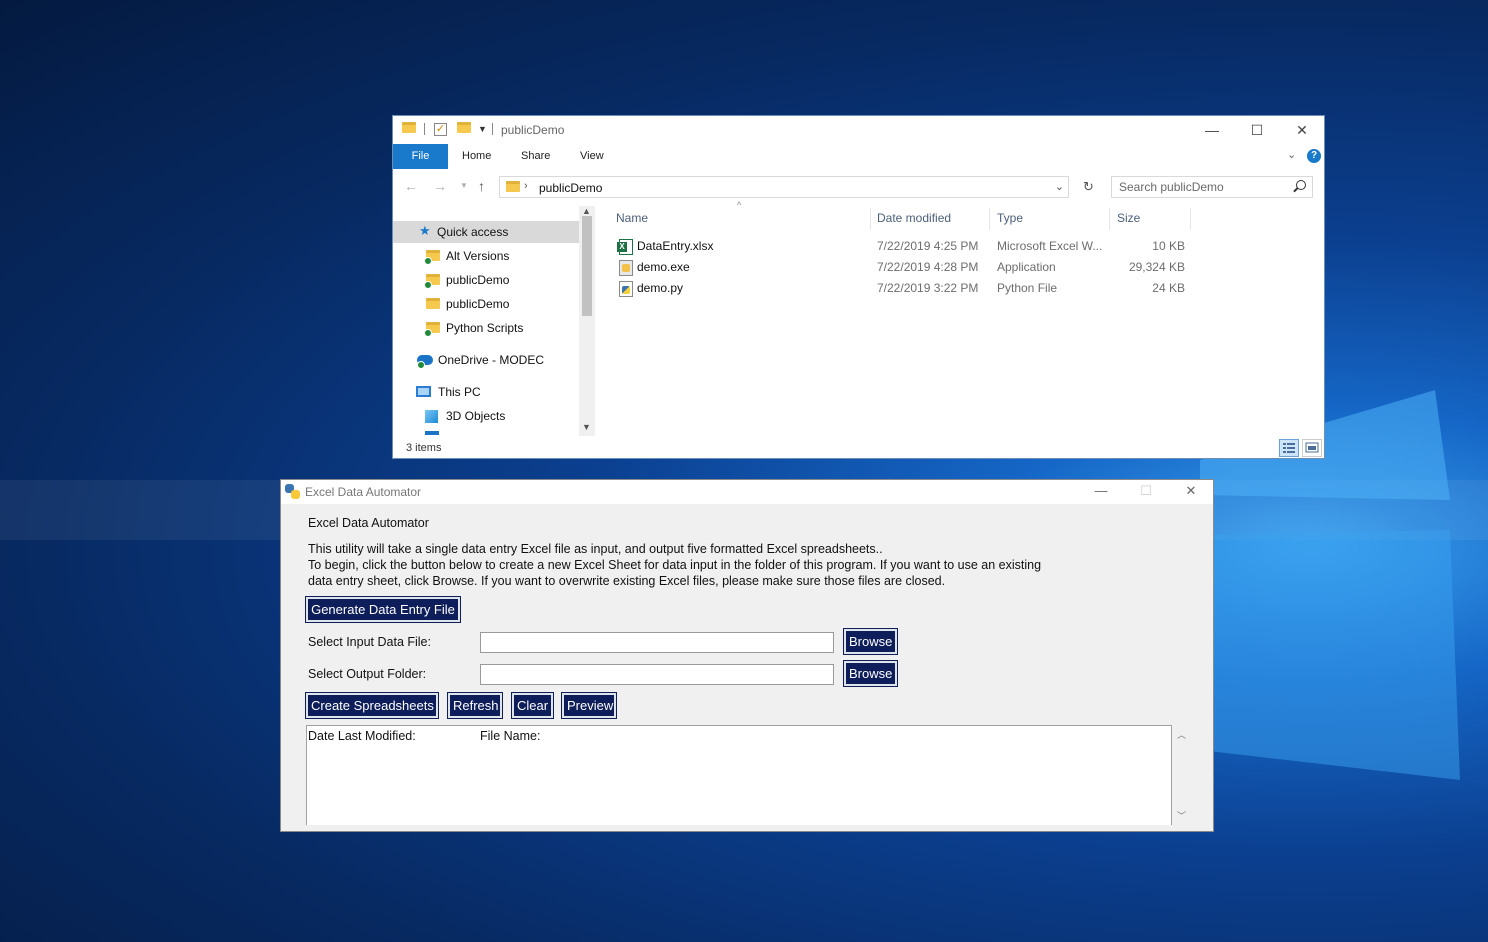 The height and width of the screenshot is (942, 1488). What do you see at coordinates (1088, 187) in the screenshot?
I see `refresh-icon: ↻` at bounding box center [1088, 187].